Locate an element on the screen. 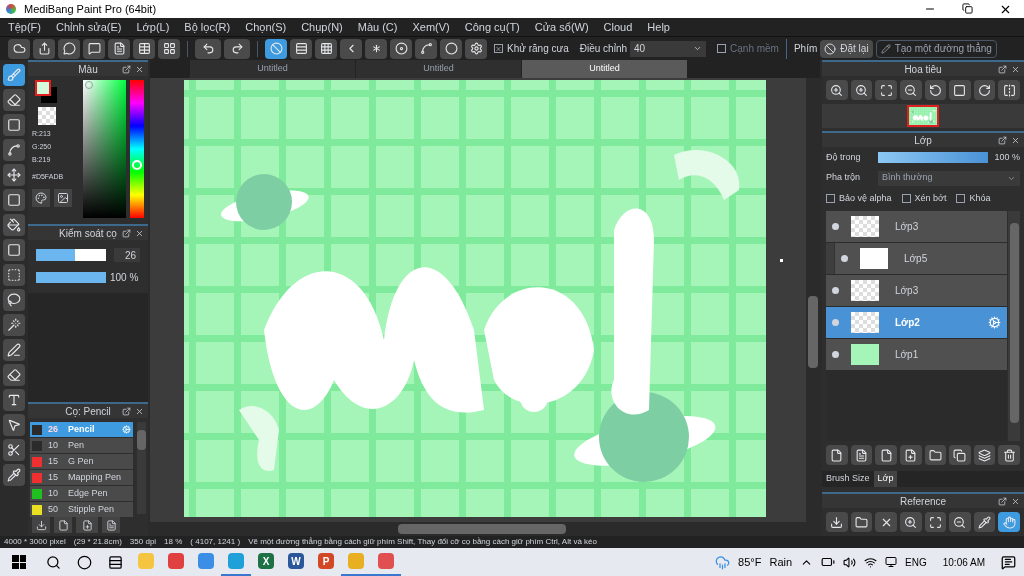 The width and height of the screenshot is (1024, 576). panel-title: Reference is located at coordinates (923, 501).